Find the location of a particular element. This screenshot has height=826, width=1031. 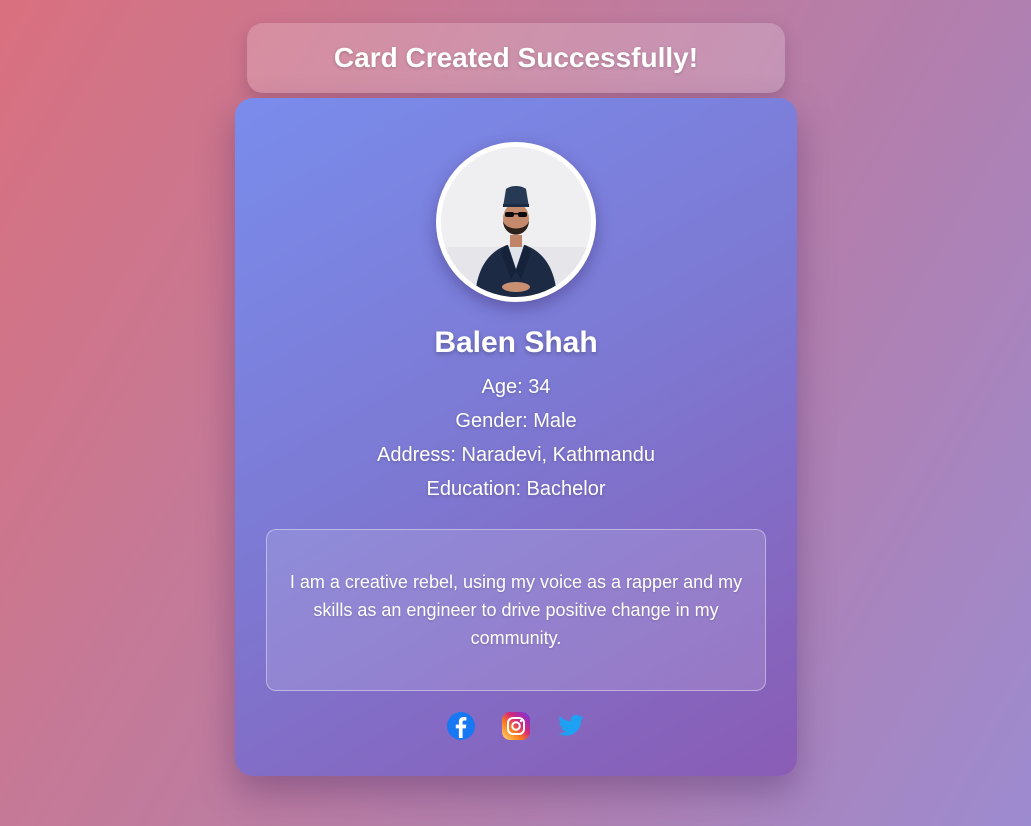

education-text: Education: Bachelor is located at coordinates (516, 489).